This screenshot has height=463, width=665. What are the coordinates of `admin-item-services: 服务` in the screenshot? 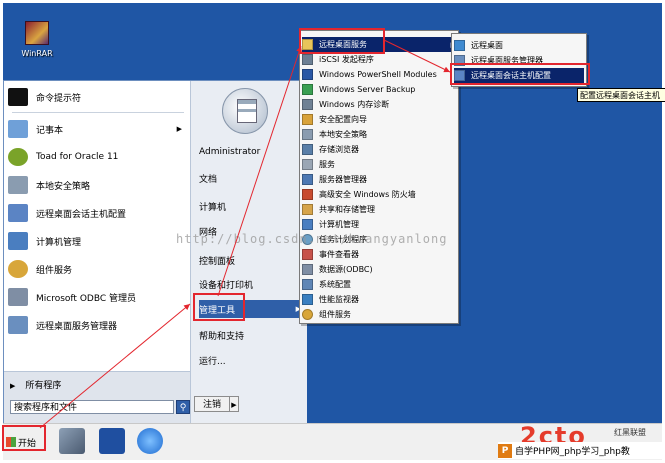 It's located at (378, 164).